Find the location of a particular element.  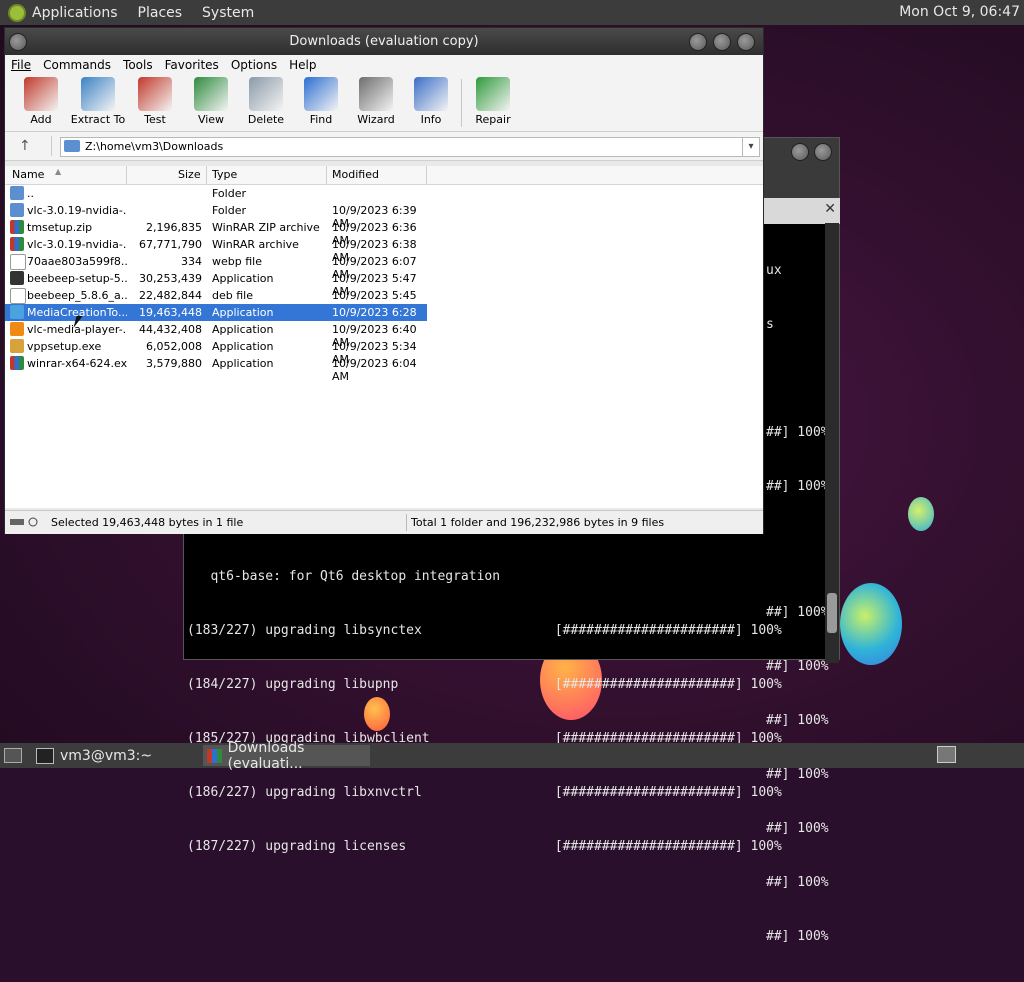

cell-size: 3,579,880 is located at coordinates (174, 363).